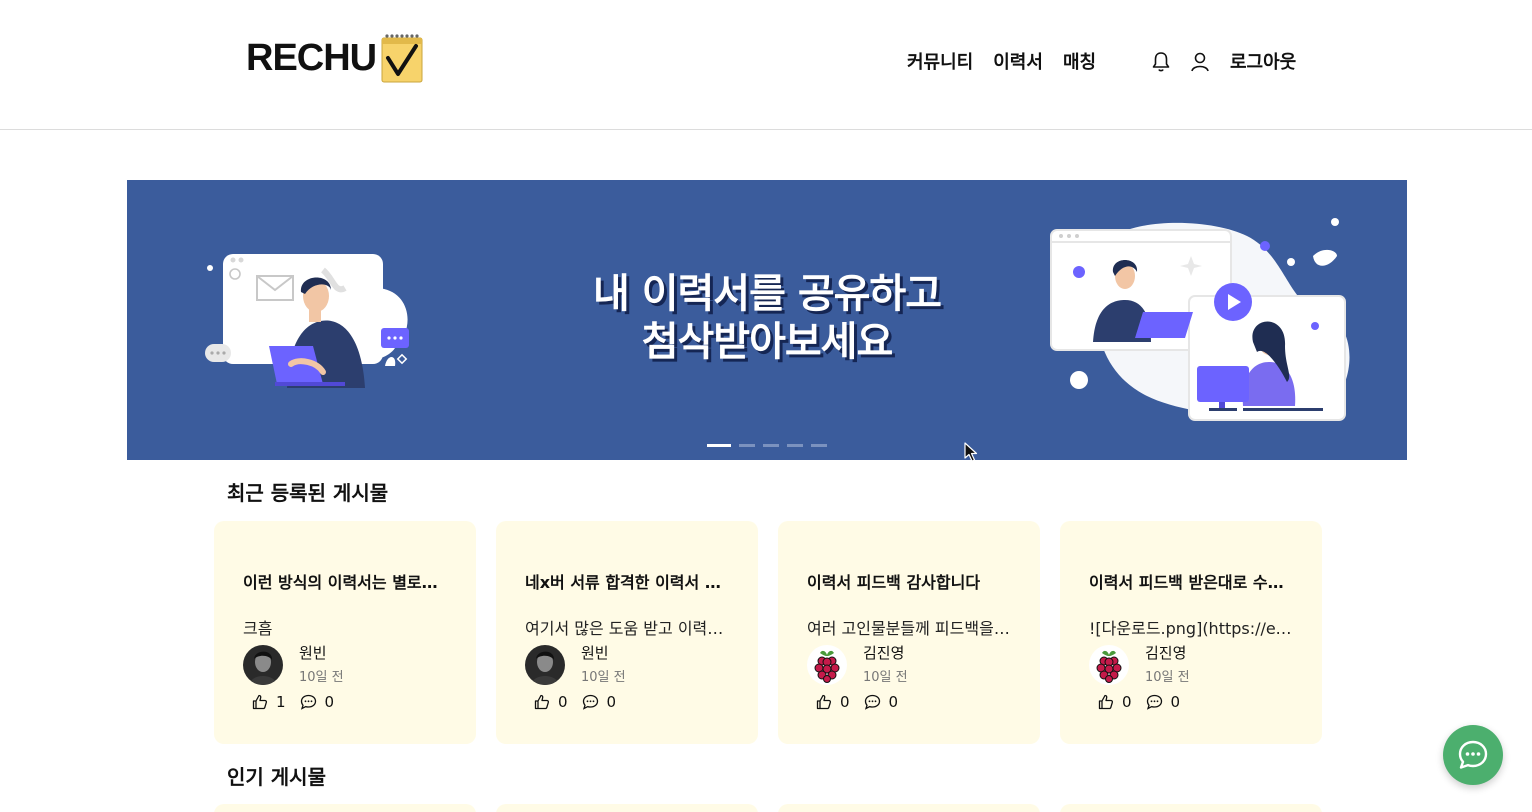 The width and height of the screenshot is (1532, 812). What do you see at coordinates (894, 582) in the screenshot?
I see `post-title: 이력서 피드백 감사합니다` at bounding box center [894, 582].